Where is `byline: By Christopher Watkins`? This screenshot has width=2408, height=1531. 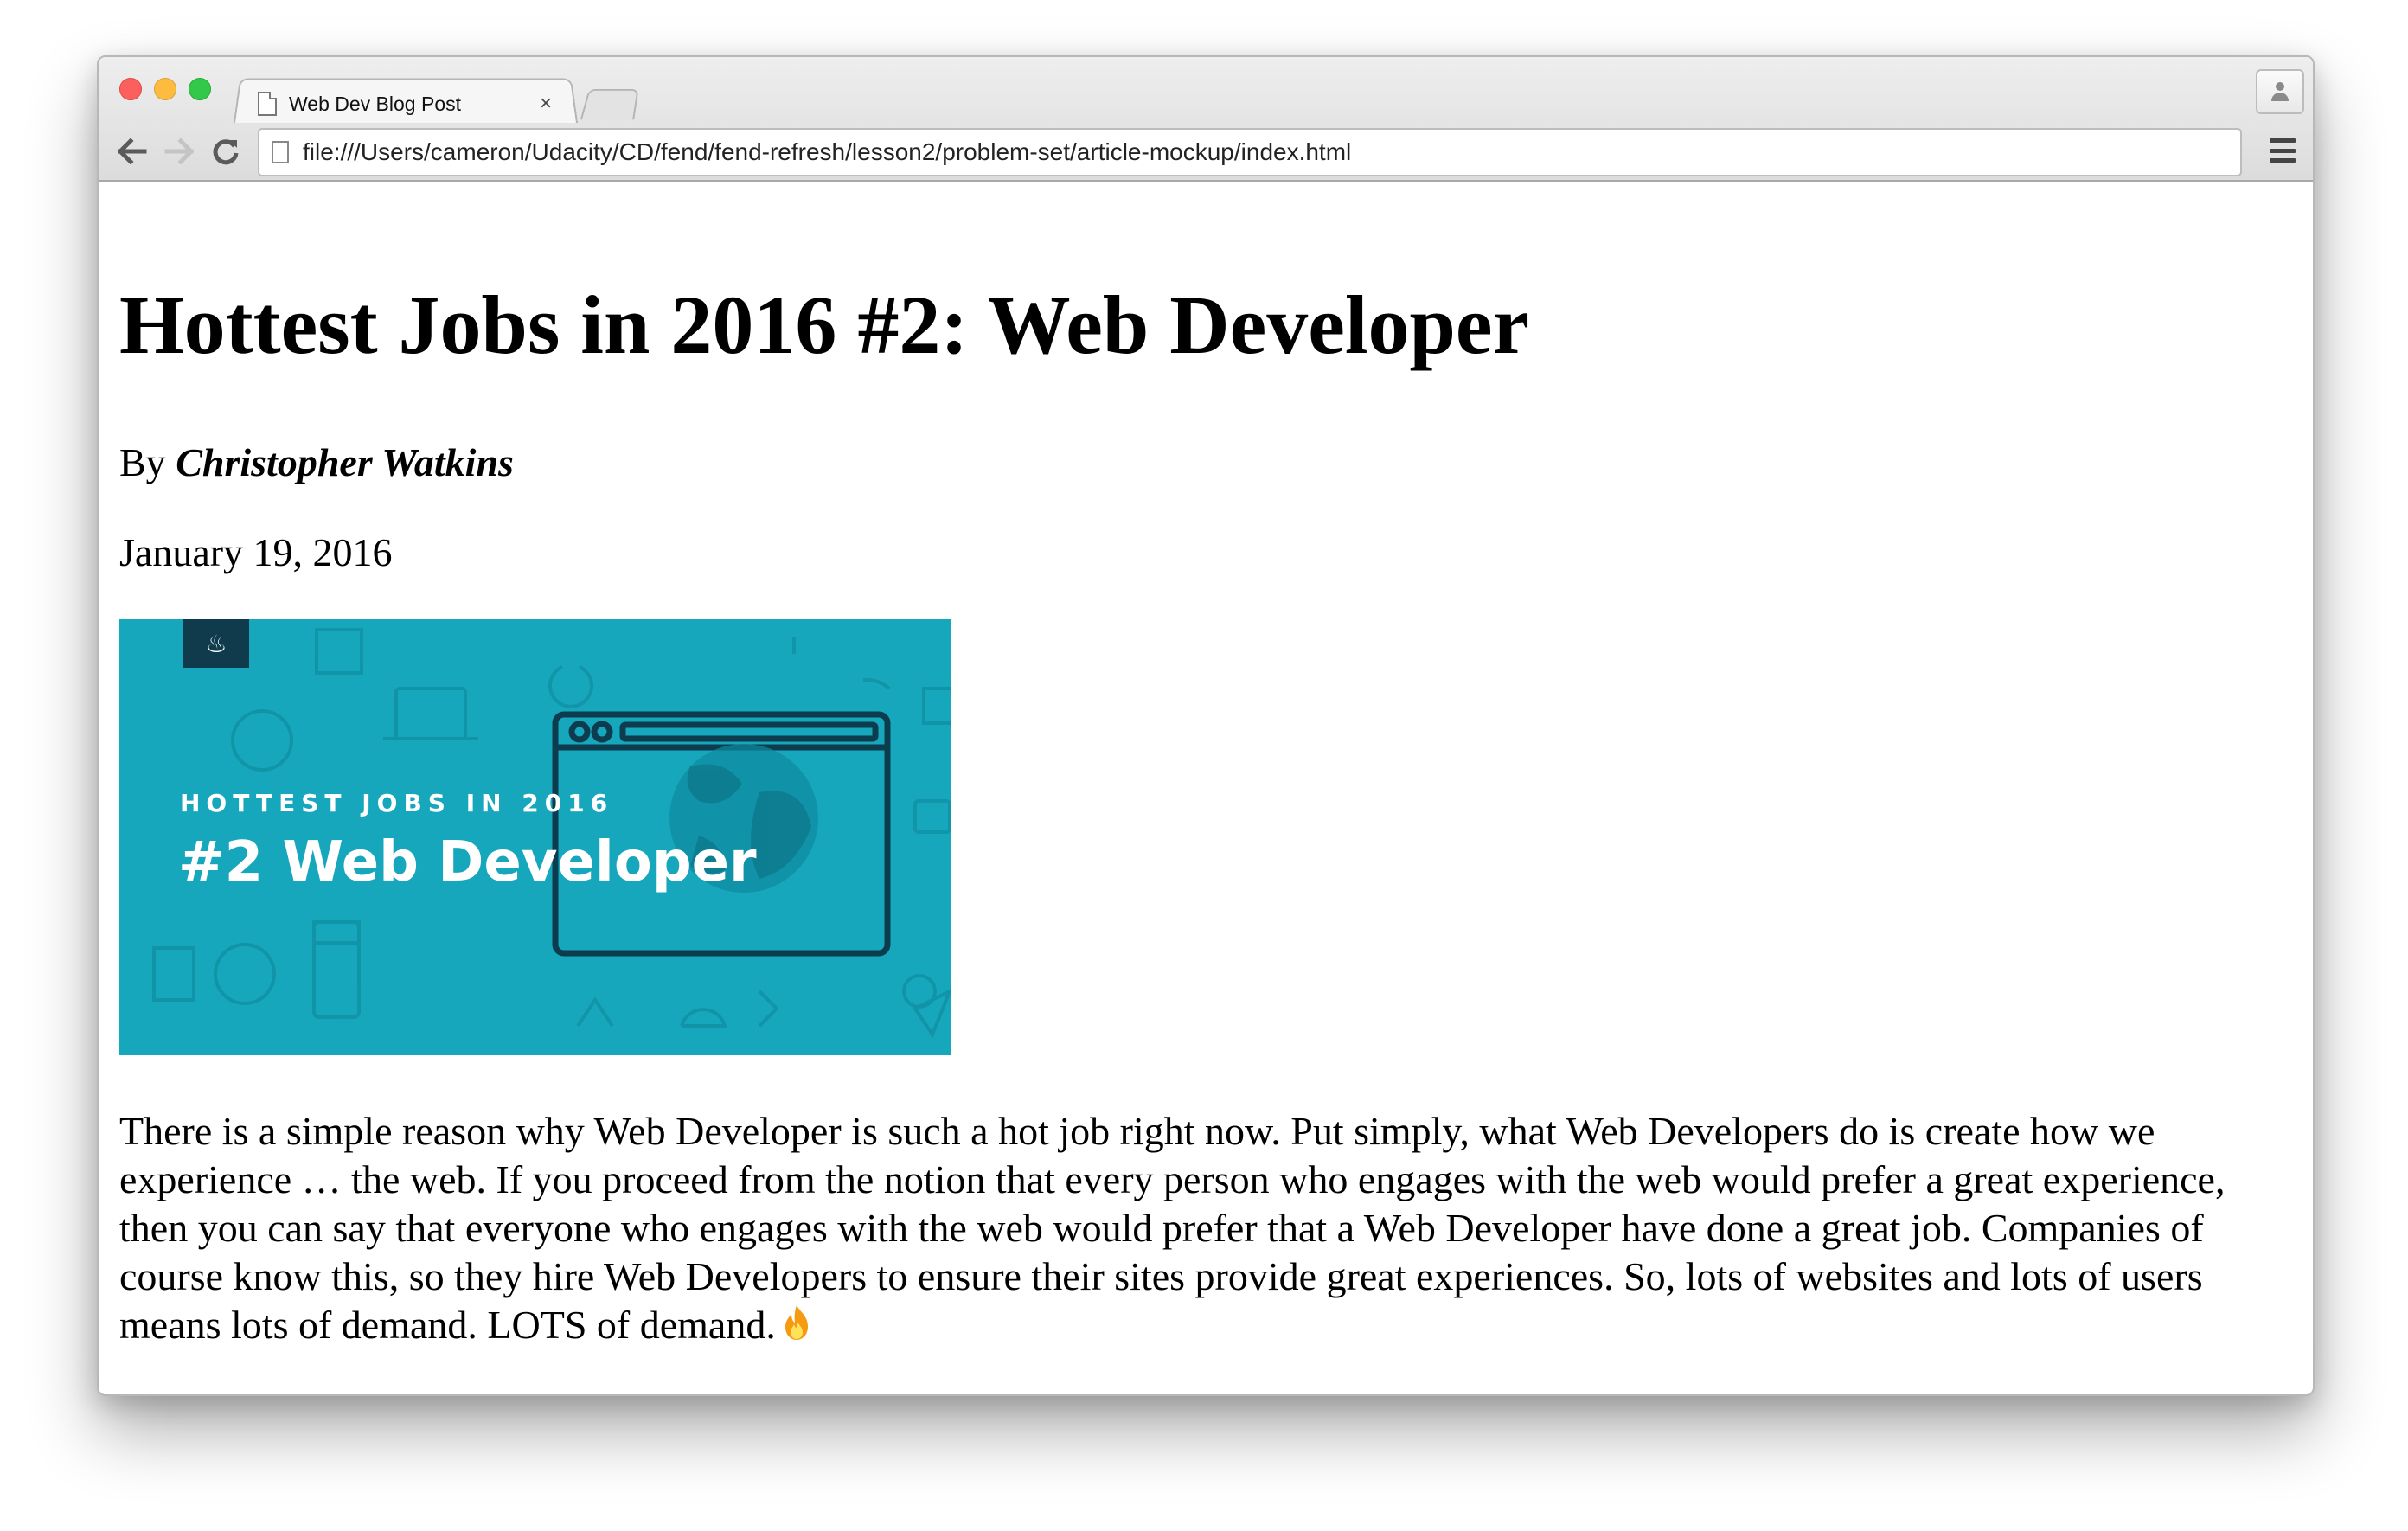 byline: By Christopher Watkins is located at coordinates (316, 462).